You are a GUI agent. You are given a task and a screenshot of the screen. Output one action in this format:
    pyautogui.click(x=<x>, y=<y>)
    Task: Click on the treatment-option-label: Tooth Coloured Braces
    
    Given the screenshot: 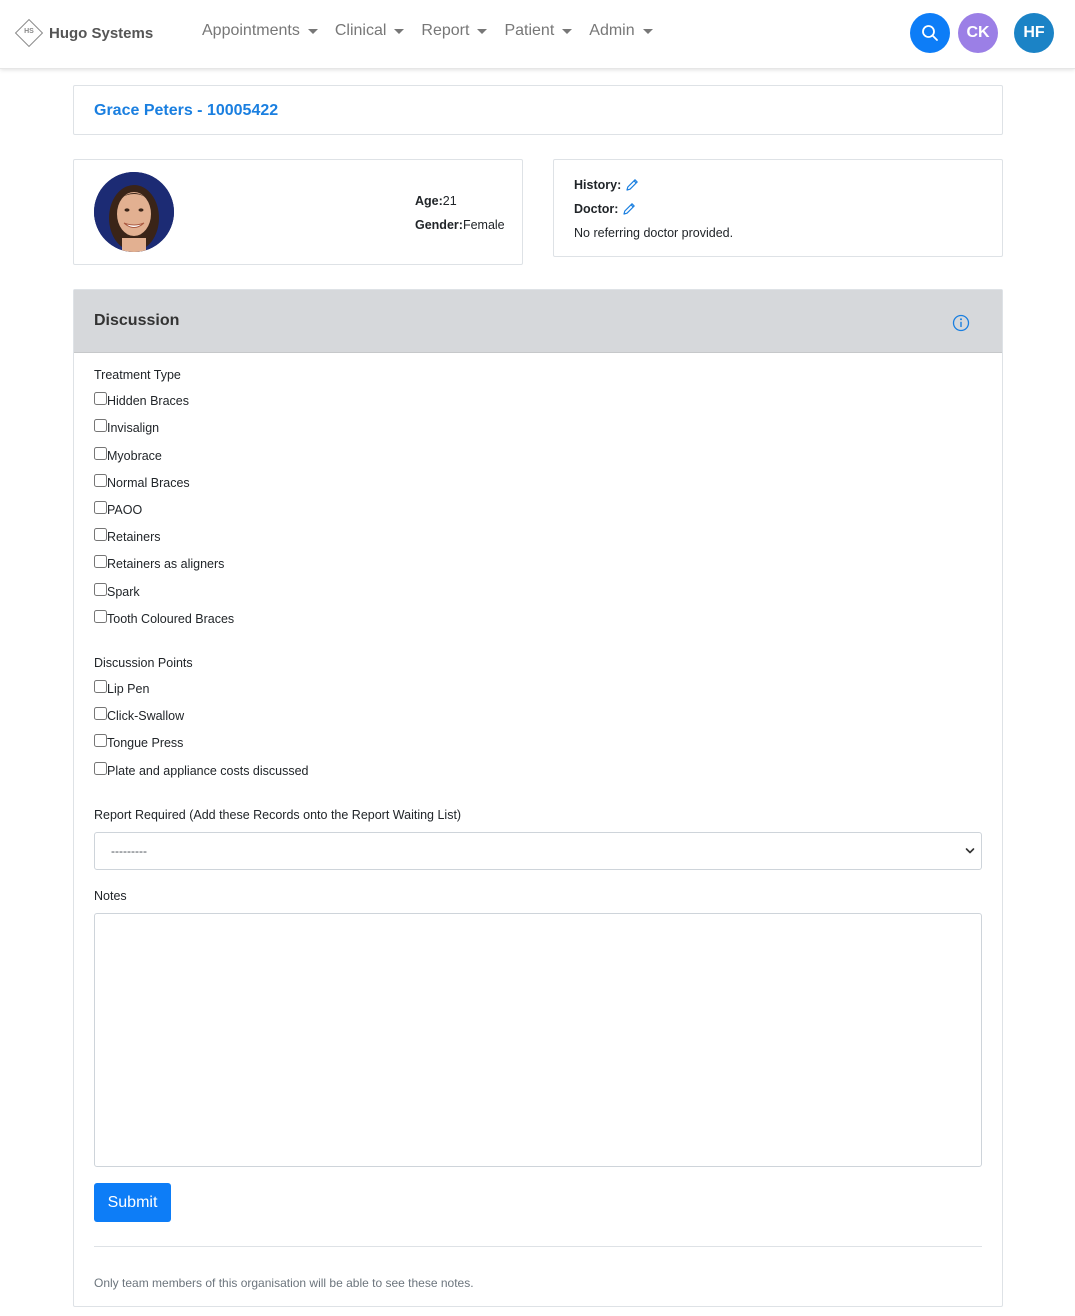 What is the action you would take?
    pyautogui.click(x=171, y=619)
    